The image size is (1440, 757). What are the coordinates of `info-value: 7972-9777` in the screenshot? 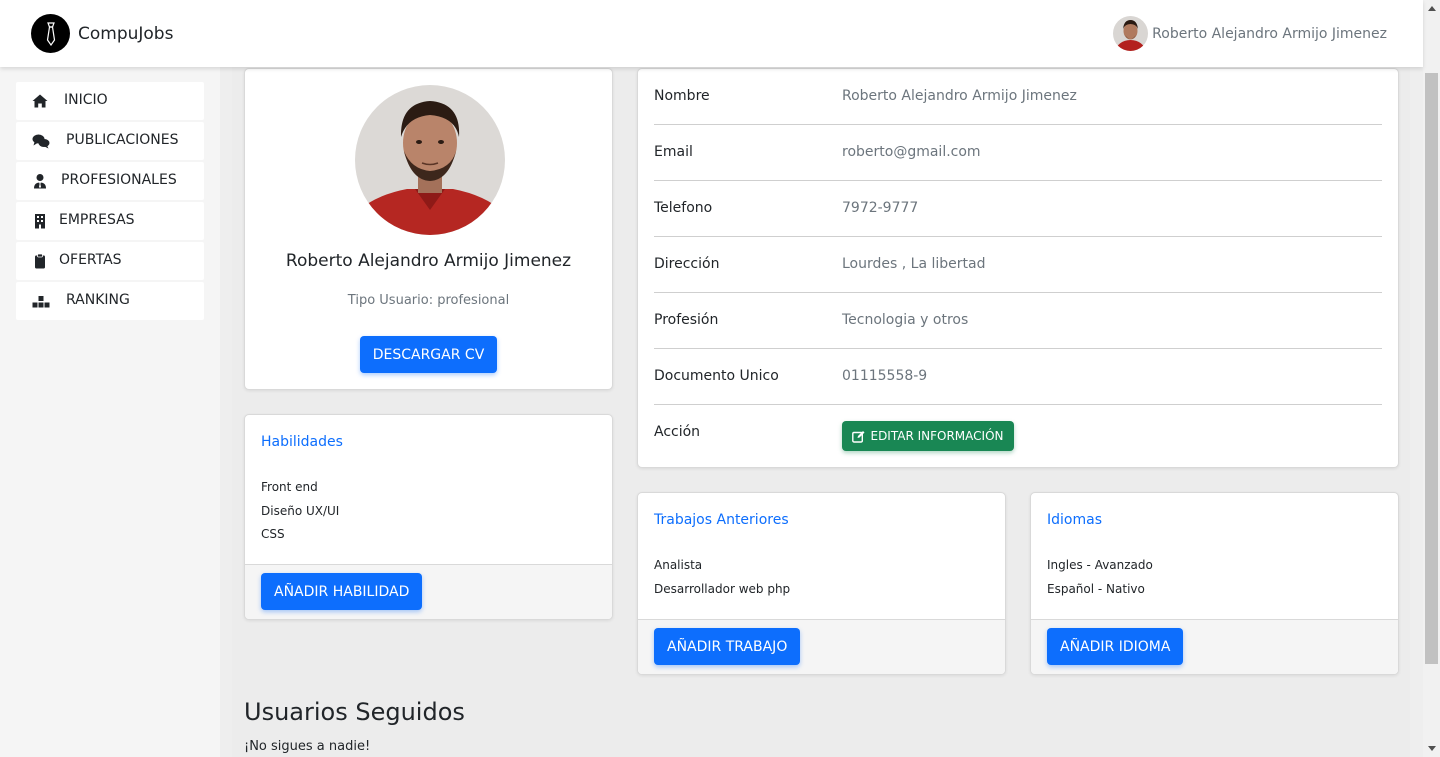 It's located at (880, 208).